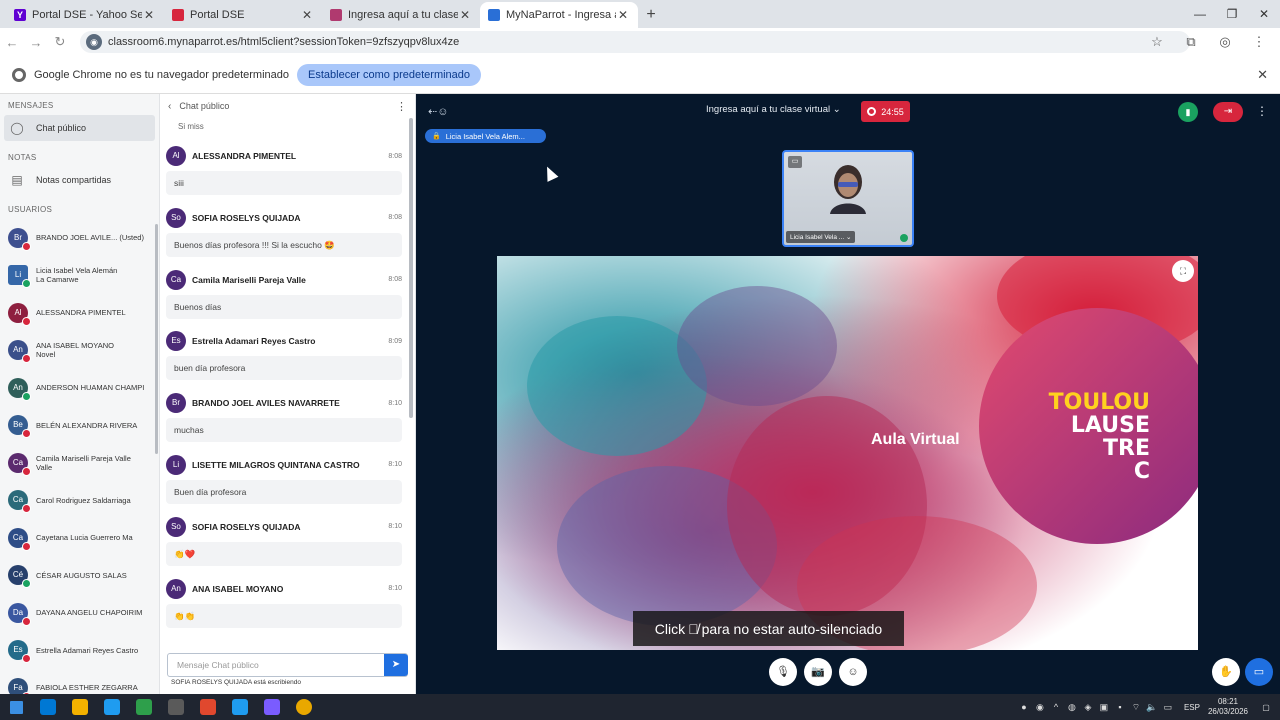 This screenshot has height=720, width=1280. I want to click on notifications-icon: ▢, so click(1266, 707).